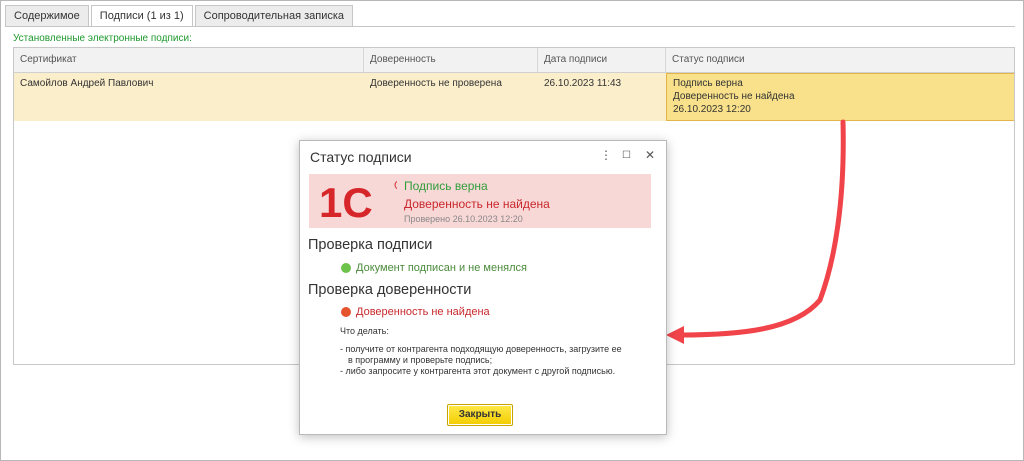 This screenshot has height=461, width=1024. I want to click on green-dot-icon, so click(346, 268).